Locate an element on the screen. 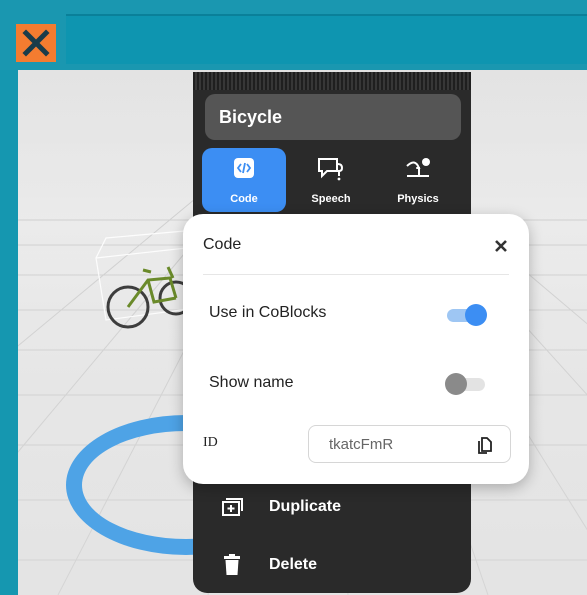 Image resolution: width=587 pixels, height=595 pixels. duplicate-icon is located at coordinates (232, 507).